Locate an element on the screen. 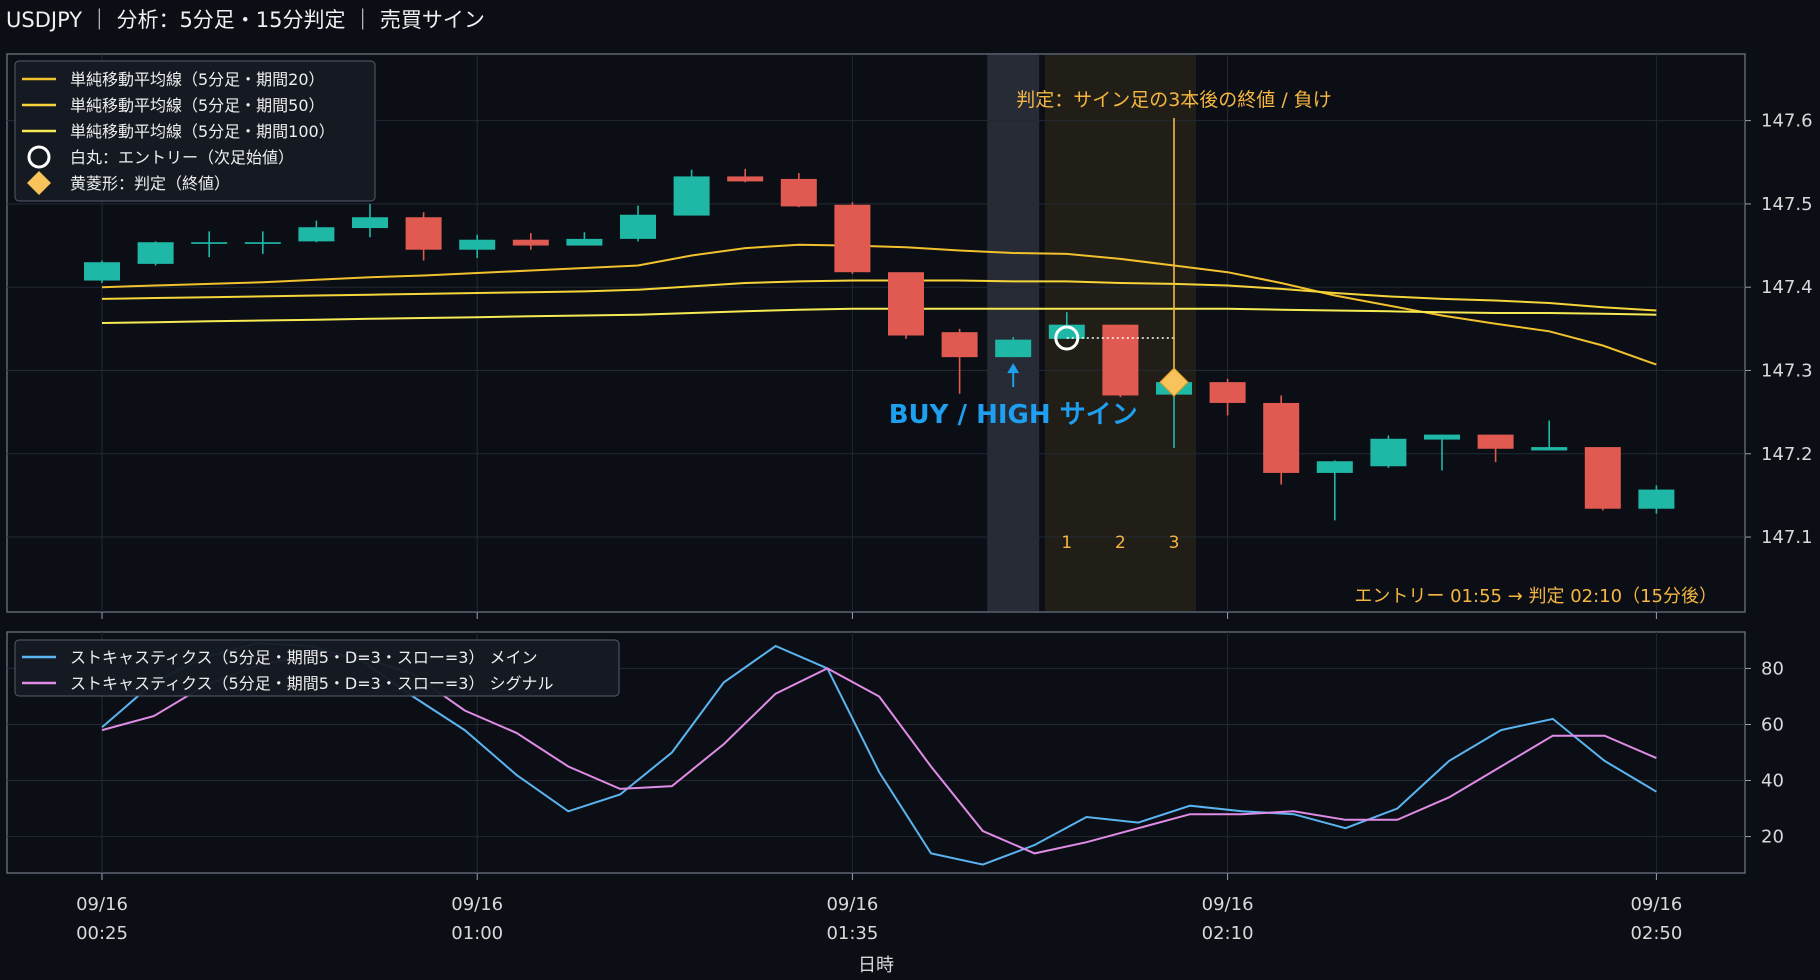 Image resolution: width=1820 pixels, height=980 pixels. x-tick-time: 00:25 is located at coordinates (102, 933).